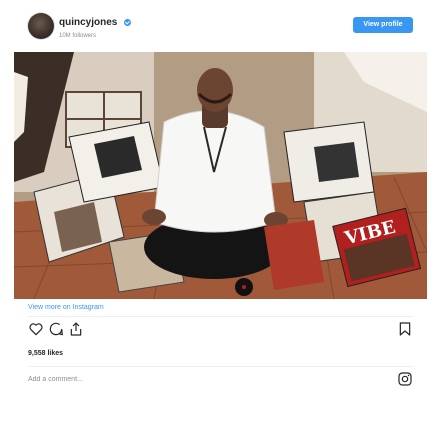 This screenshot has height=442, width=439. I want to click on comment-icon, so click(56, 329).